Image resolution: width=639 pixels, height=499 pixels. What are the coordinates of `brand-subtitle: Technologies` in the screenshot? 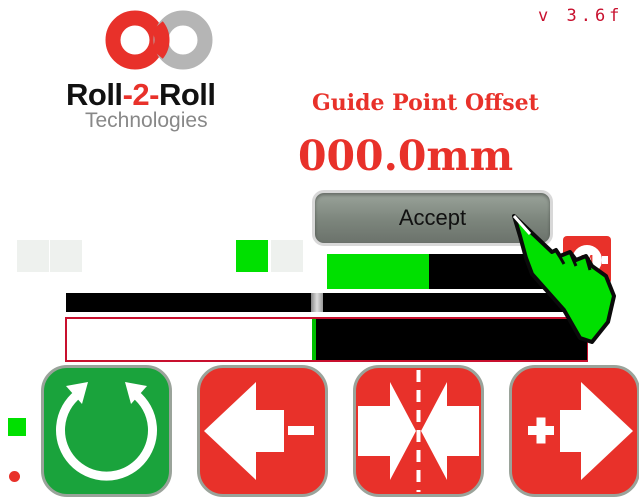 It's located at (146, 120).